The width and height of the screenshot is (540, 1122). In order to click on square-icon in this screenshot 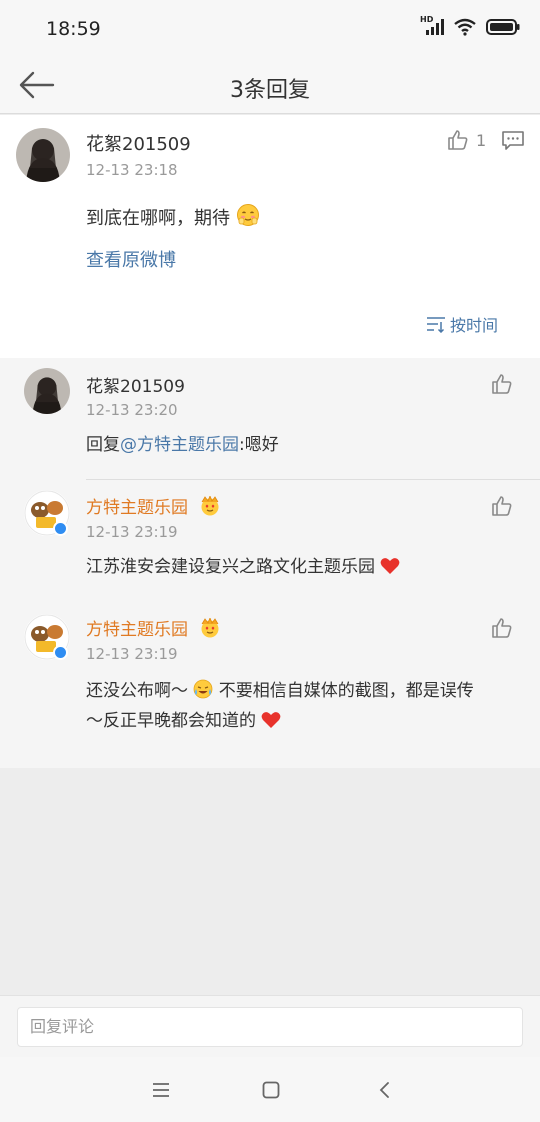, I will do `click(271, 1090)`.